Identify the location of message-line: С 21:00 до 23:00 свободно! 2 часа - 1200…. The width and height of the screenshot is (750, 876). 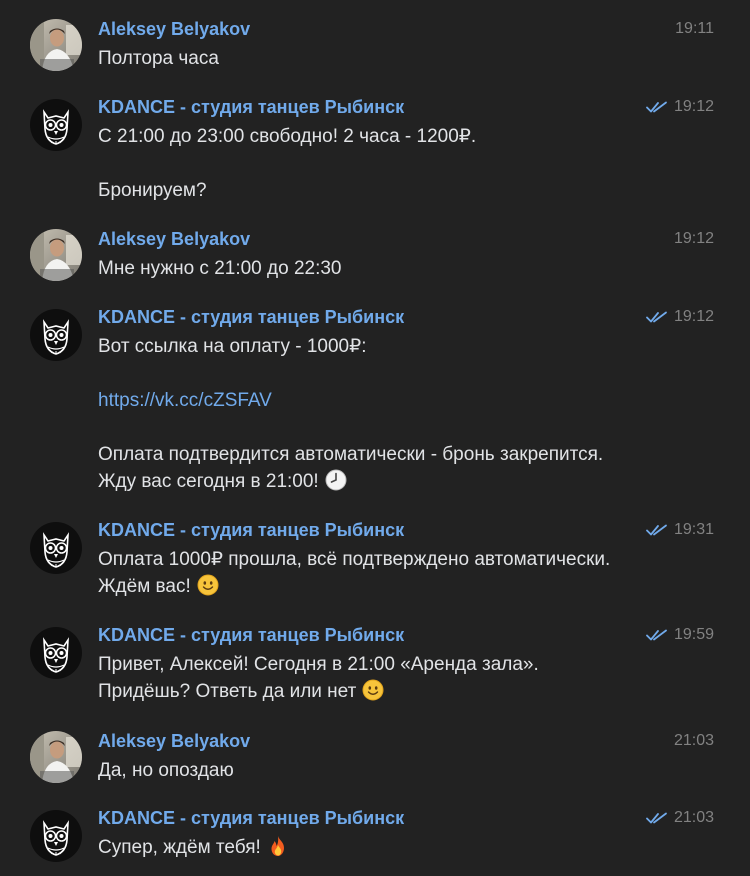
(287, 136).